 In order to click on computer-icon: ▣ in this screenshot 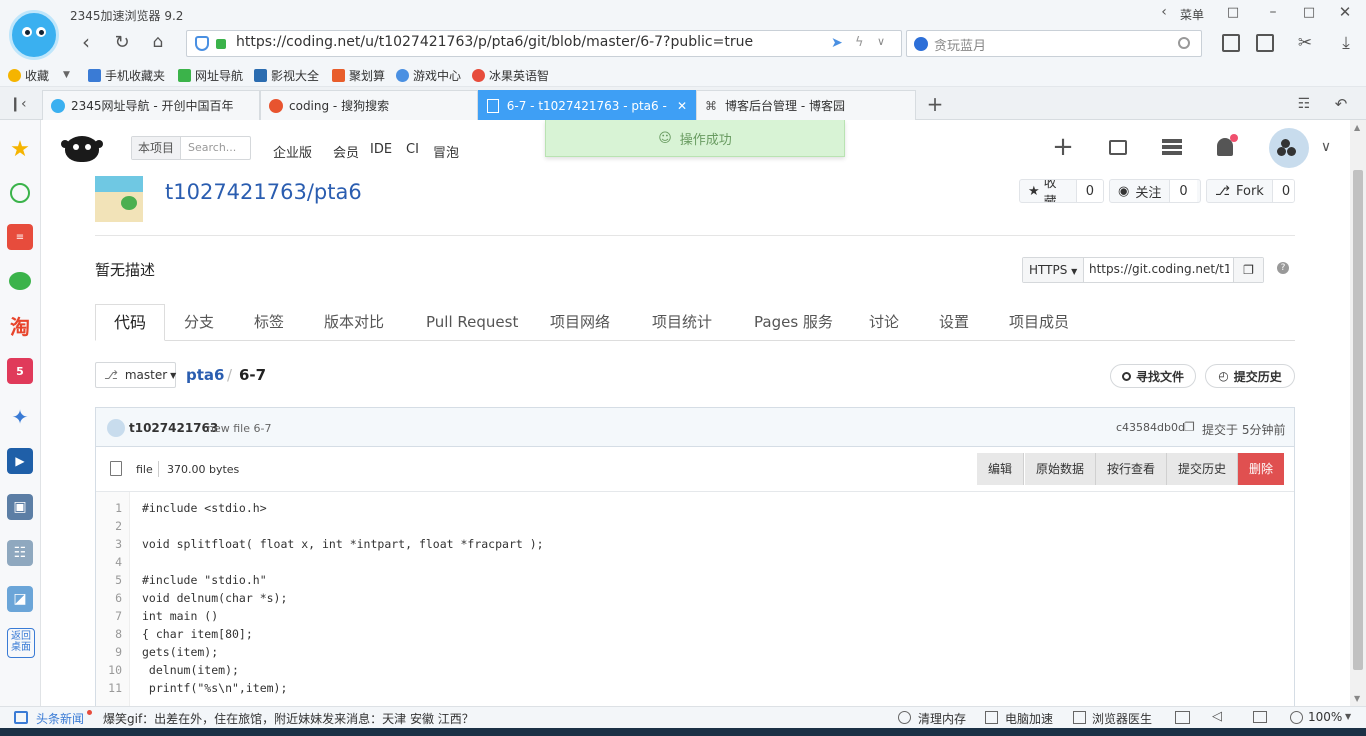, I will do `click(20, 507)`.